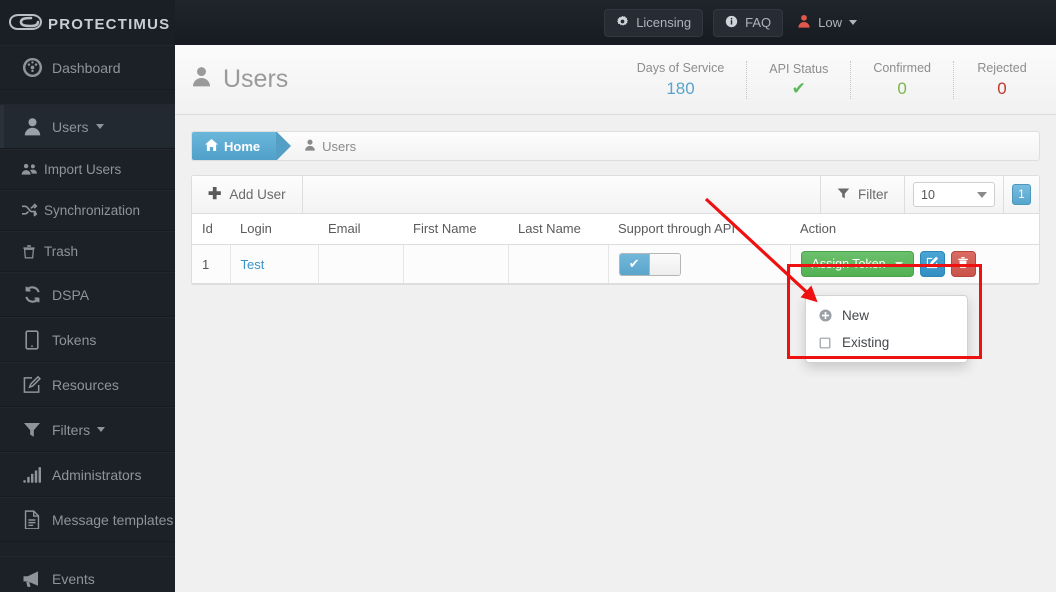  What do you see at coordinates (902, 88) in the screenshot?
I see `stat-value: 0` at bounding box center [902, 88].